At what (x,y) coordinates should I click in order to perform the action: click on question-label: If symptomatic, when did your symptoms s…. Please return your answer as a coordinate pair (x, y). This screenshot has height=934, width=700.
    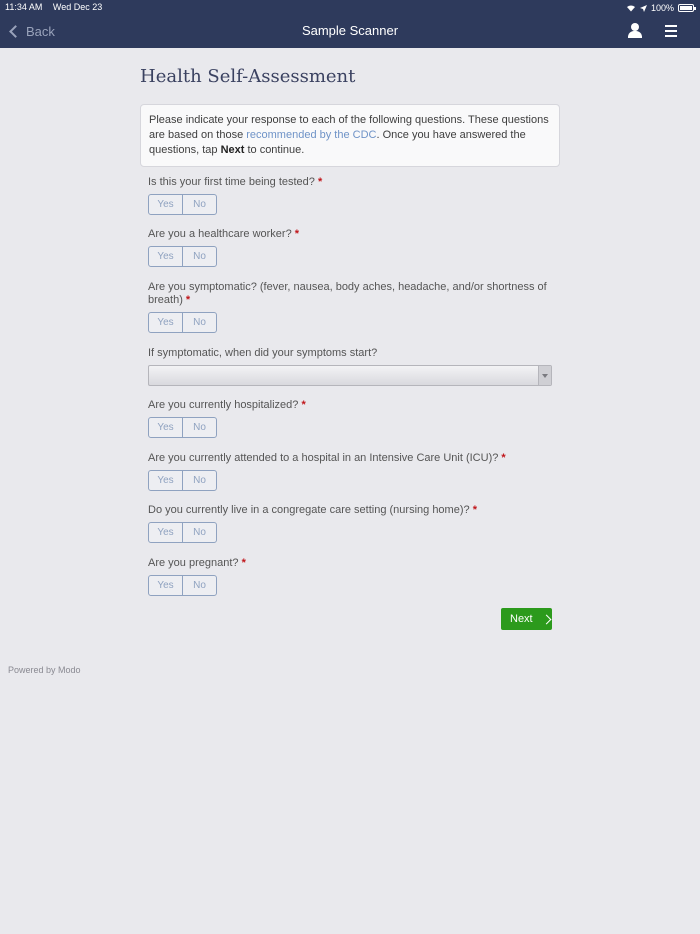
    Looking at the image, I should click on (263, 353).